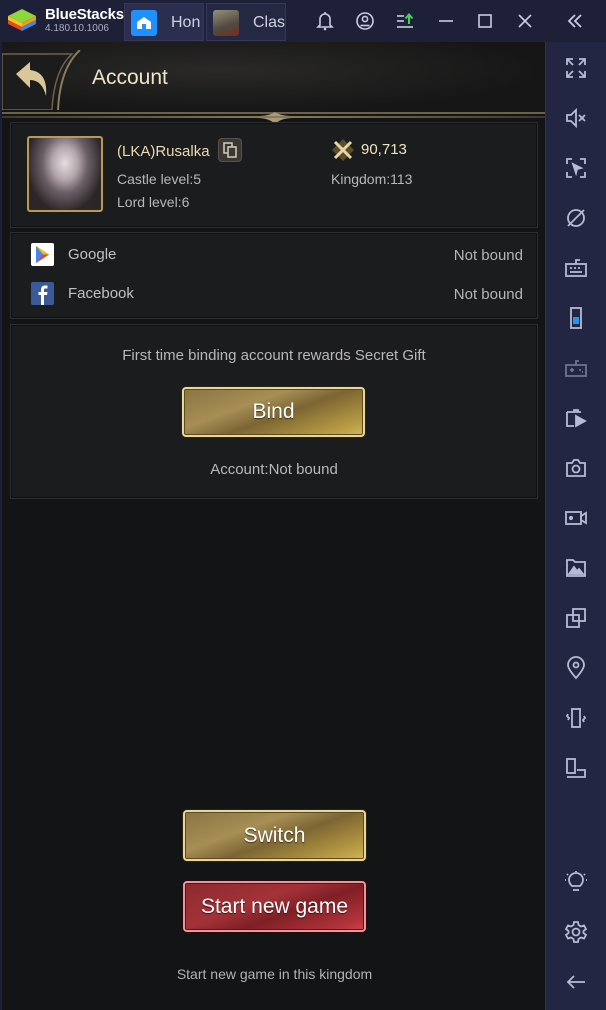 The image size is (606, 1010). I want to click on back-icon, so click(576, 982).